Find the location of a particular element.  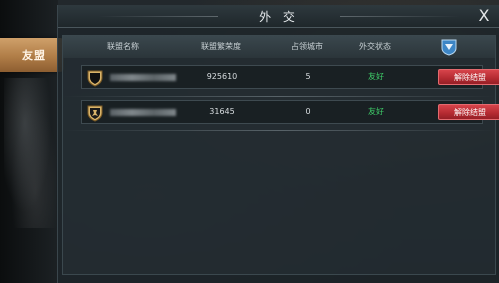

table-row: 31645 0 友好 解除结盟 is located at coordinates (290, 112).